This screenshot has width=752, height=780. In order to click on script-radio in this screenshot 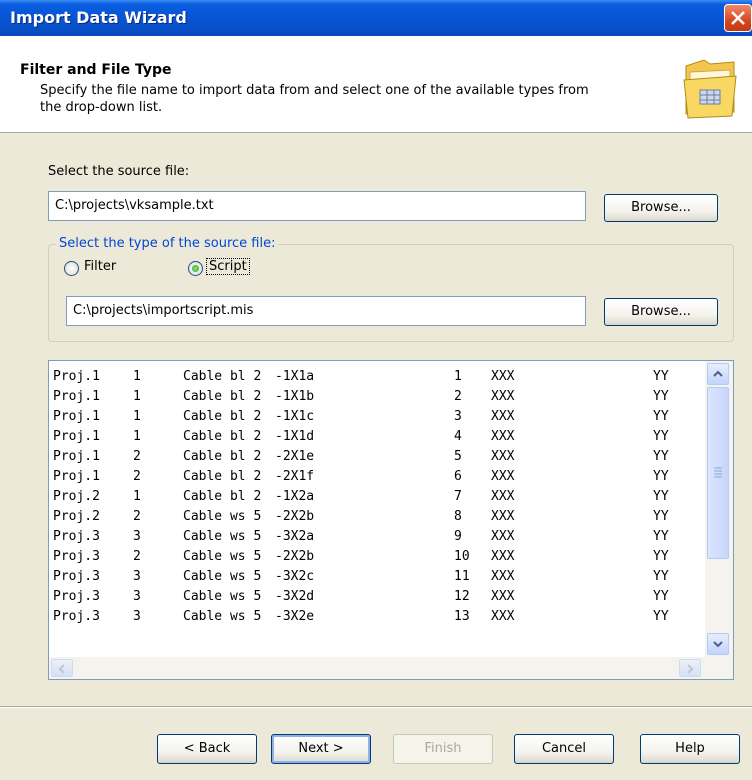, I will do `click(195, 268)`.